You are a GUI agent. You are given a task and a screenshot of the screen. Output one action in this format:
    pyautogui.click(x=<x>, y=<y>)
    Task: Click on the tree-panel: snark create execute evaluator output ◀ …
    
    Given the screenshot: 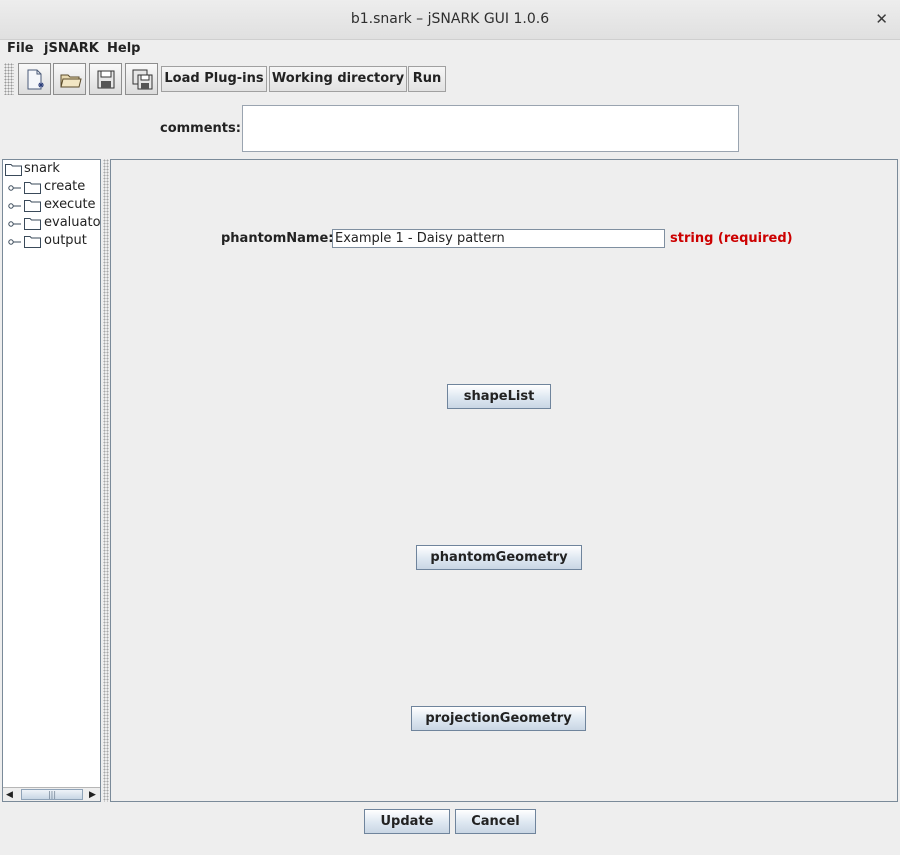 What is the action you would take?
    pyautogui.click(x=51, y=480)
    